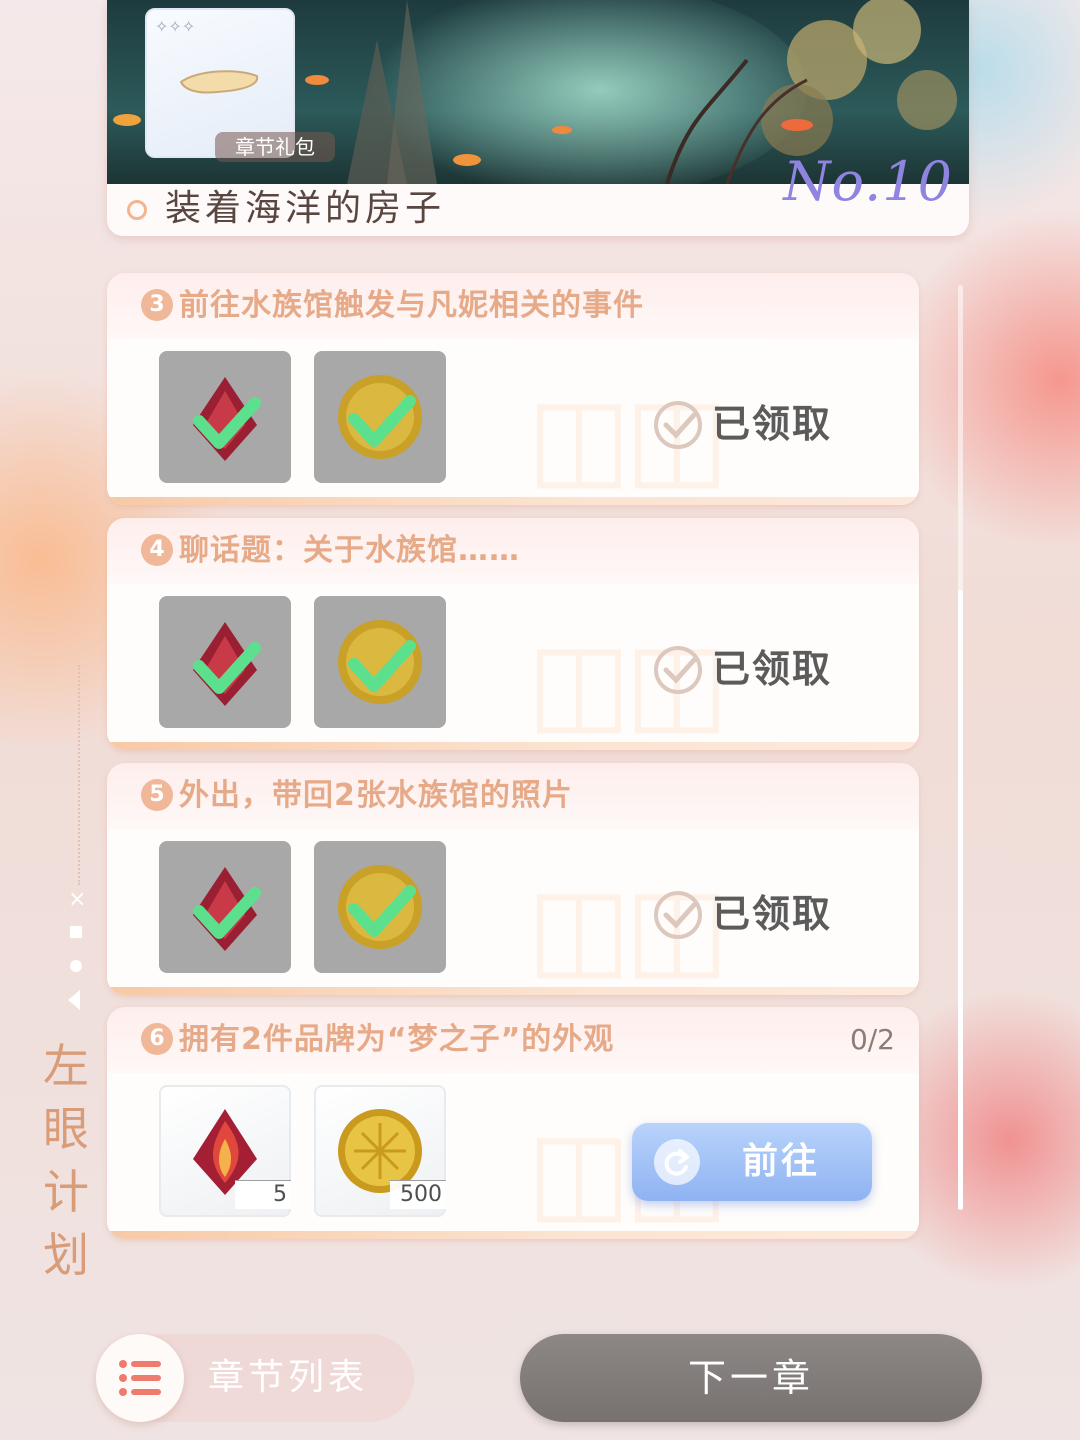 The height and width of the screenshot is (1440, 1080). What do you see at coordinates (157, 550) in the screenshot?
I see `task-number: 4` at bounding box center [157, 550].